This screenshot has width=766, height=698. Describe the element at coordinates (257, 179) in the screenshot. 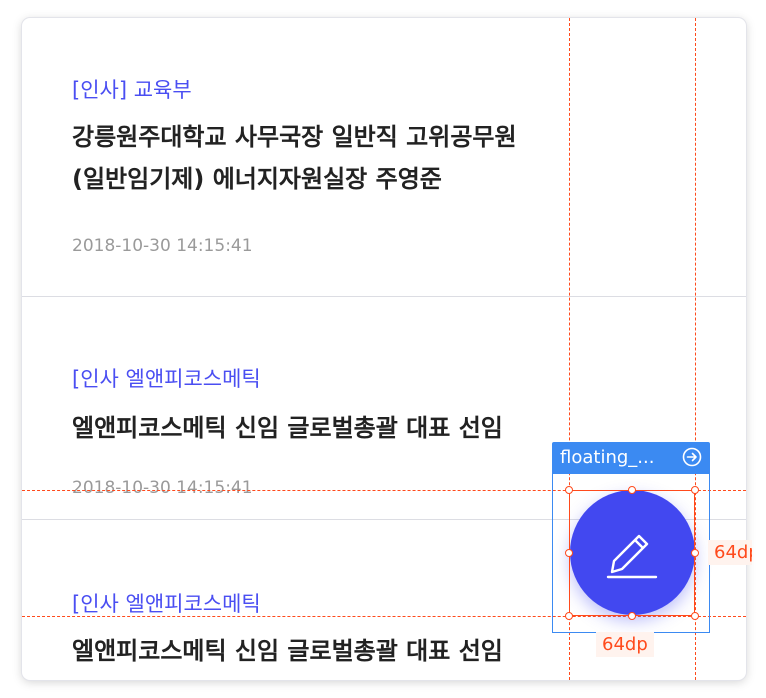

I see `headline-line: (일반임기제) 에너지자원실장 주영준` at that location.